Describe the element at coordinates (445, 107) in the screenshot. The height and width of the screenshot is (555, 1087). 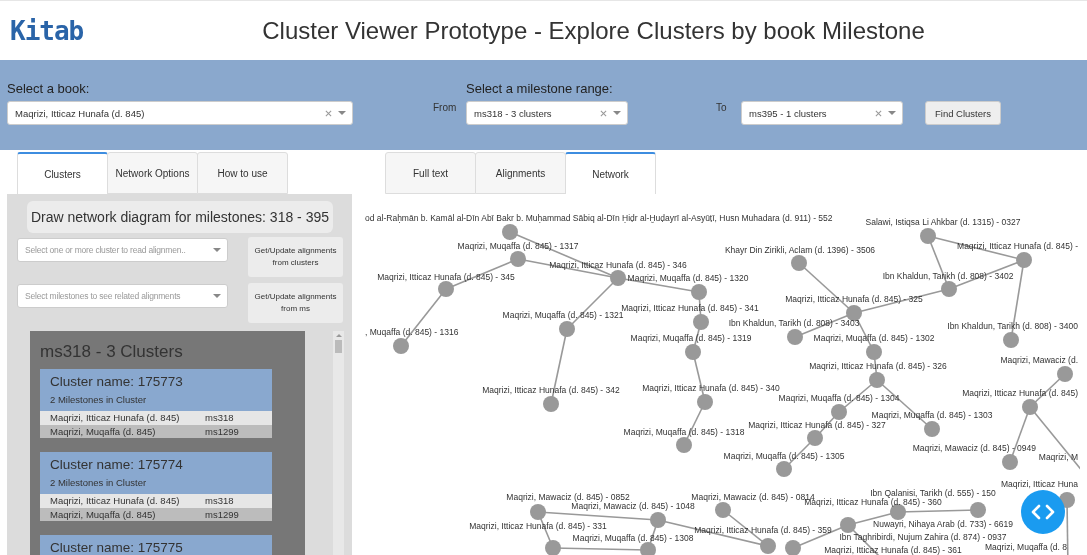
I see `from-label: From` at that location.